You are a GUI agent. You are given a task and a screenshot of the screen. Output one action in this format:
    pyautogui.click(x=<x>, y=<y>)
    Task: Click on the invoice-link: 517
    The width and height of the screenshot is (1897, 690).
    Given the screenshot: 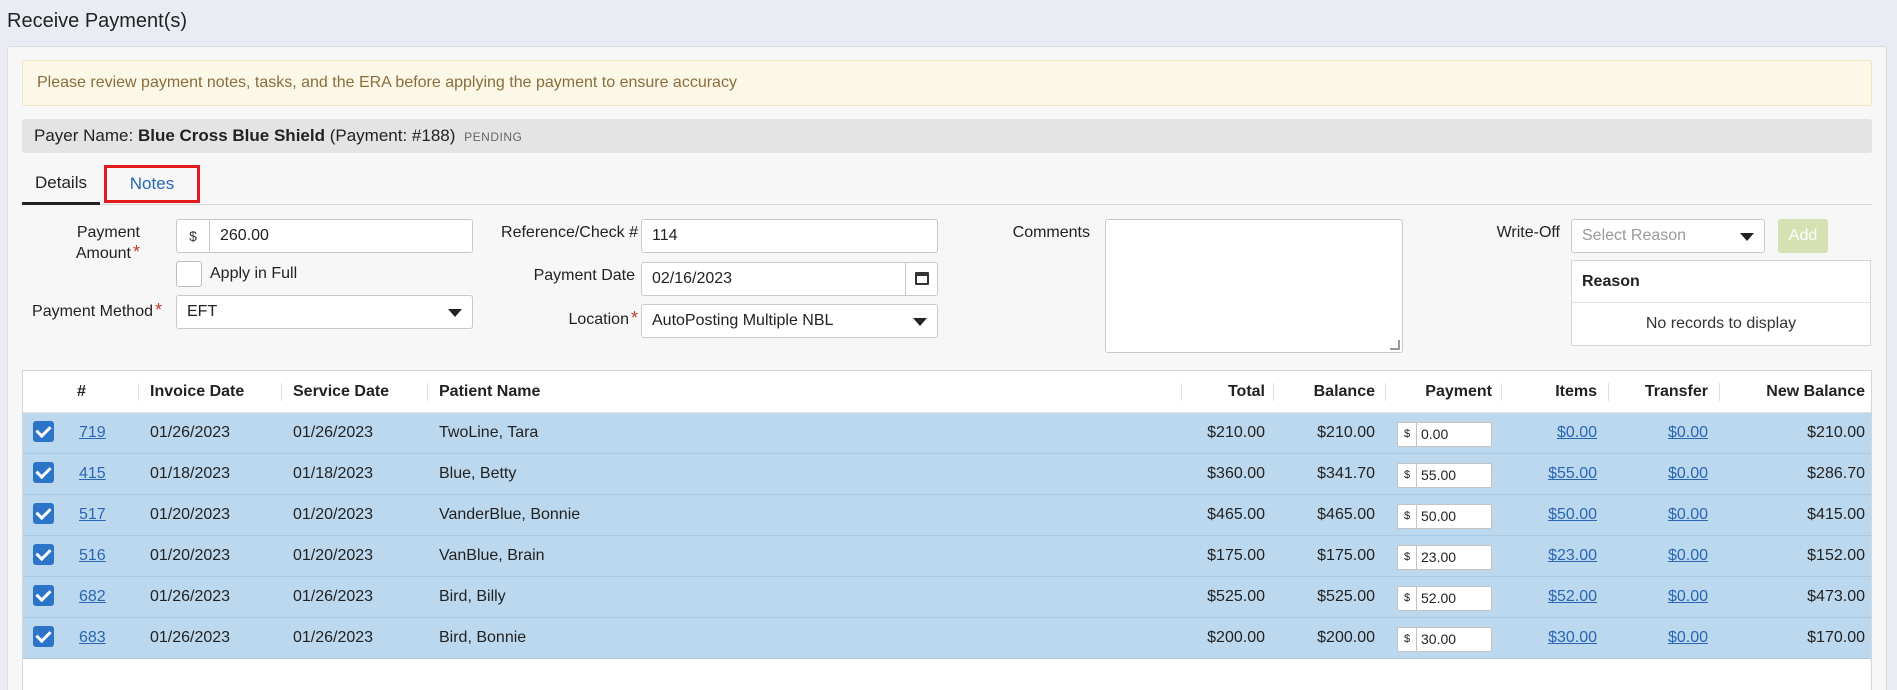 What is the action you would take?
    pyautogui.click(x=92, y=515)
    